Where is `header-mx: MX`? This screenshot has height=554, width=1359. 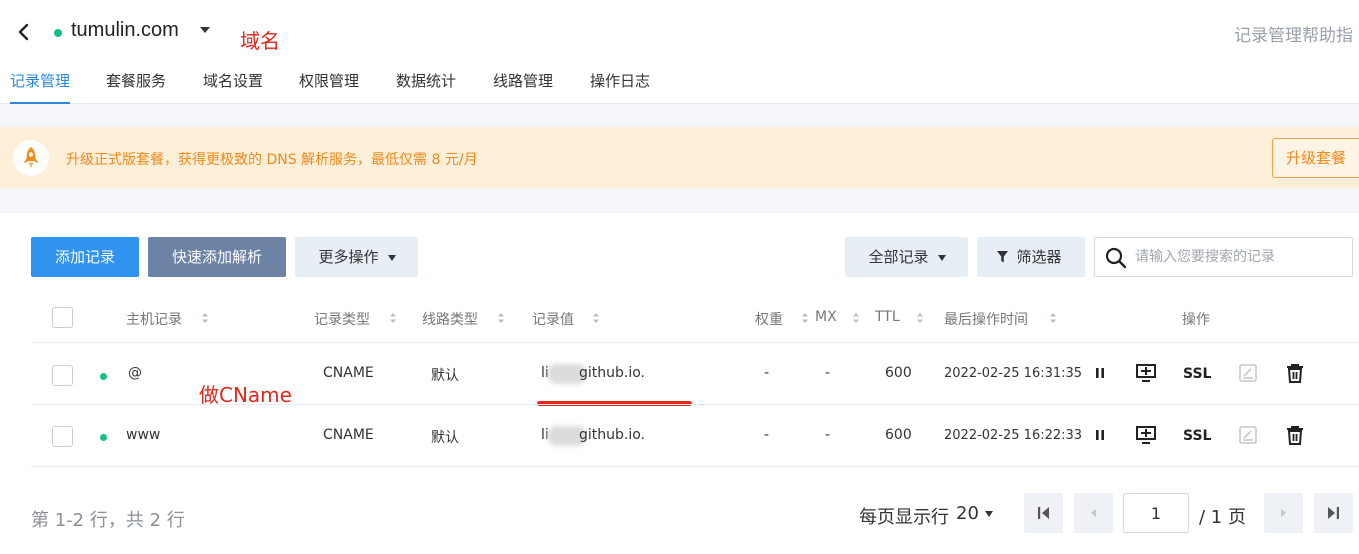
header-mx: MX is located at coordinates (826, 317).